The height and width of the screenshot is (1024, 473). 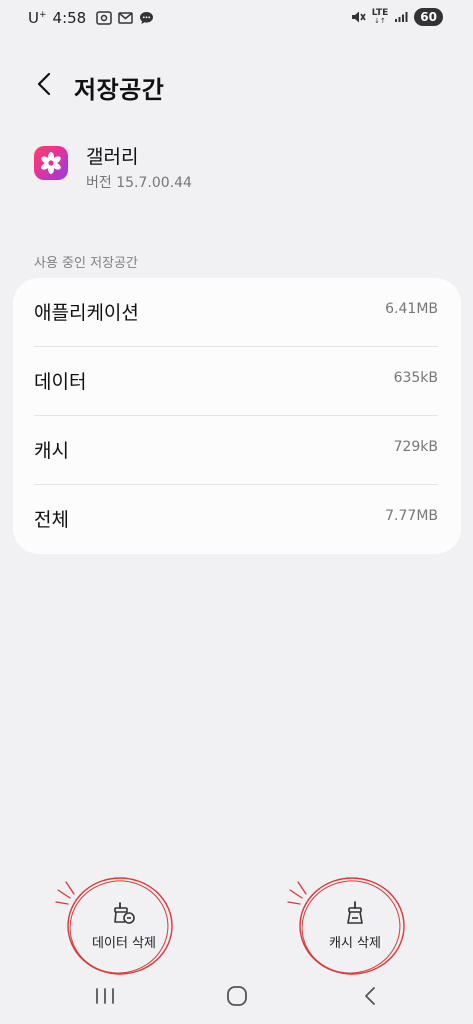 What do you see at coordinates (355, 943) in the screenshot?
I see `clear-cache-label: 캐시 삭제` at bounding box center [355, 943].